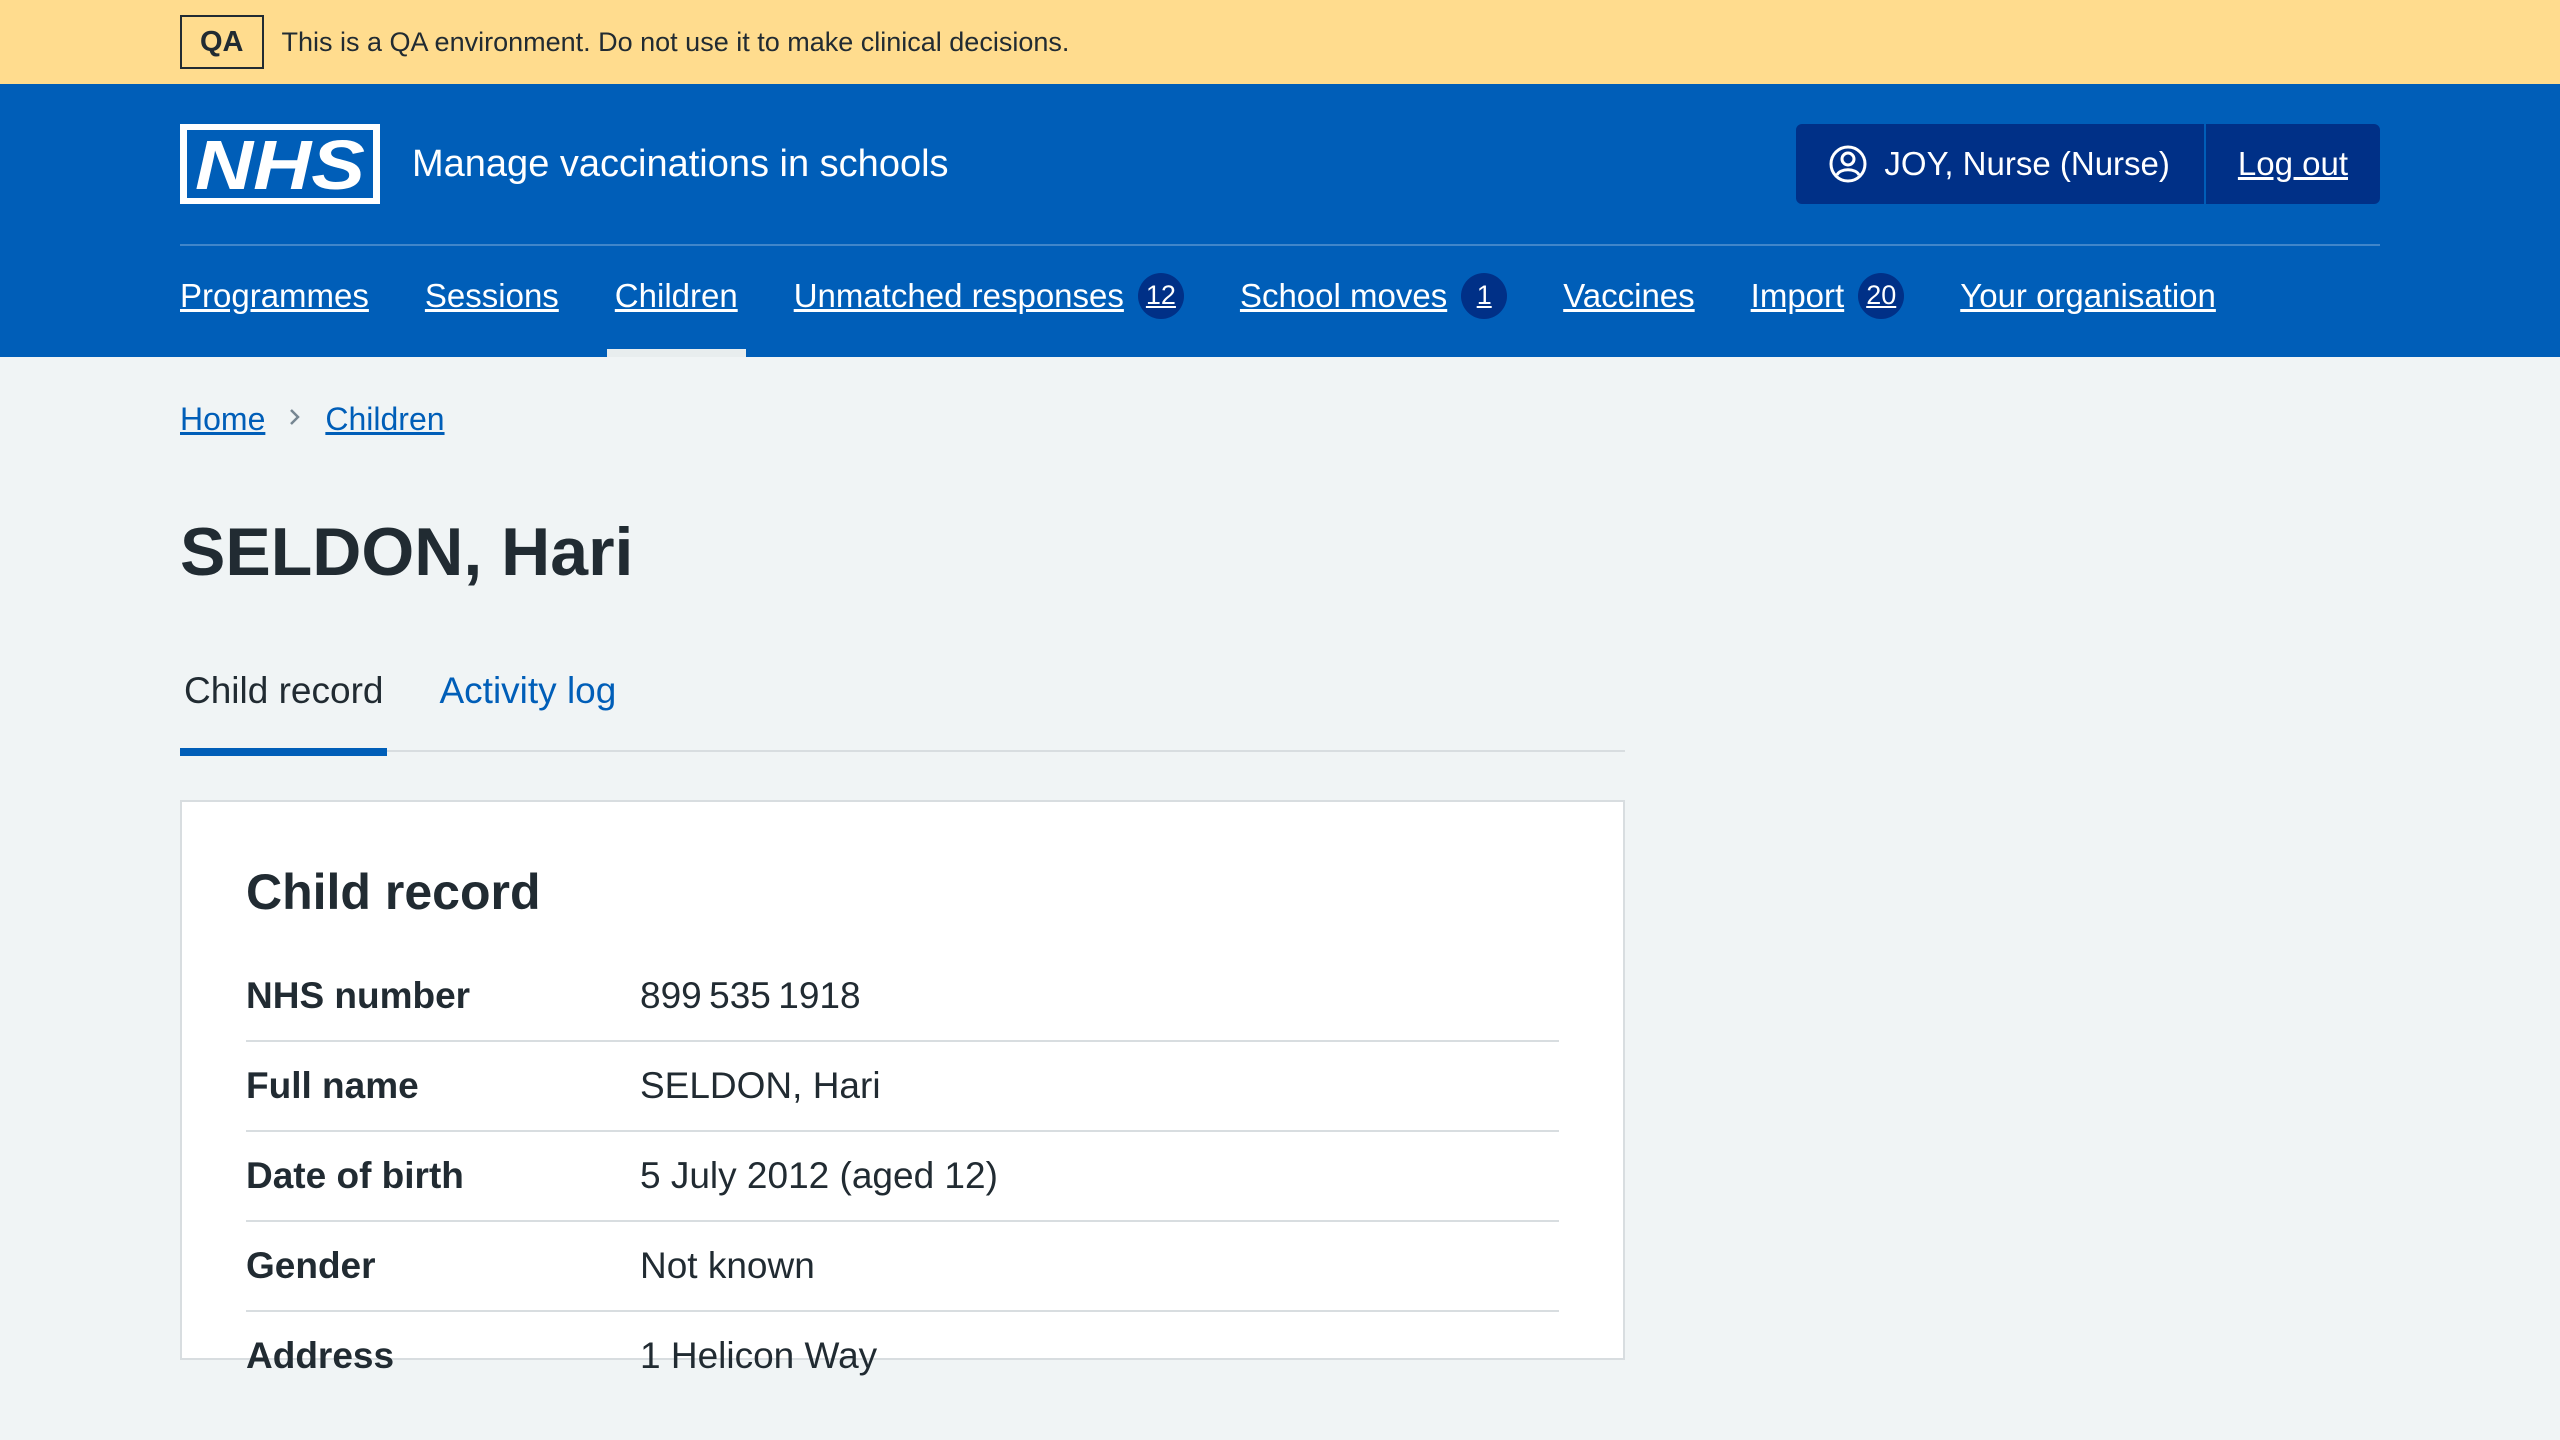 Image resolution: width=2560 pixels, height=1440 pixels. I want to click on nav-item-children: Children, so click(676, 301).